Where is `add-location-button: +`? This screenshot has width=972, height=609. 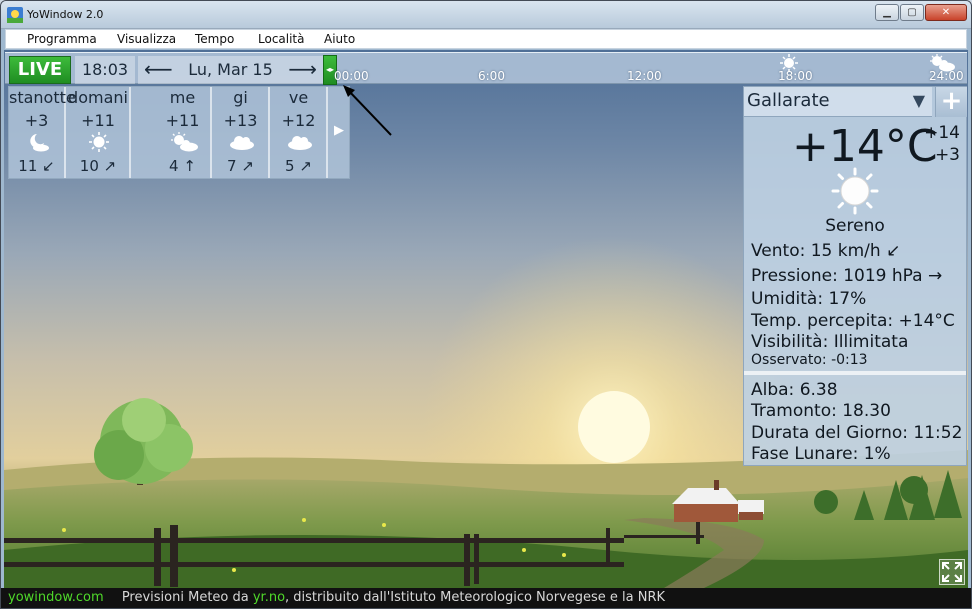
add-location-button: + is located at coordinates (951, 102).